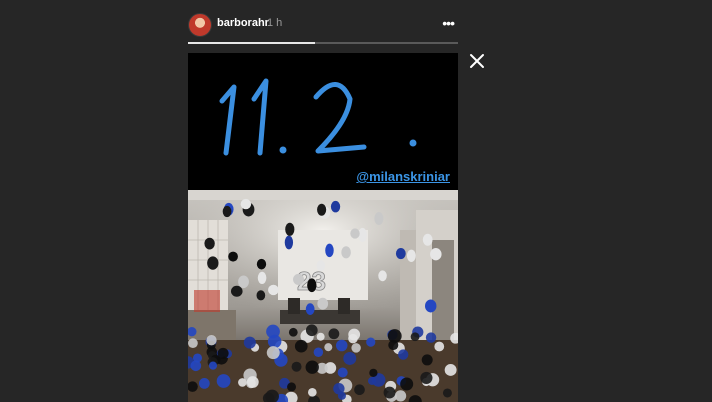  I want to click on story-progress-fill, so click(251, 43).